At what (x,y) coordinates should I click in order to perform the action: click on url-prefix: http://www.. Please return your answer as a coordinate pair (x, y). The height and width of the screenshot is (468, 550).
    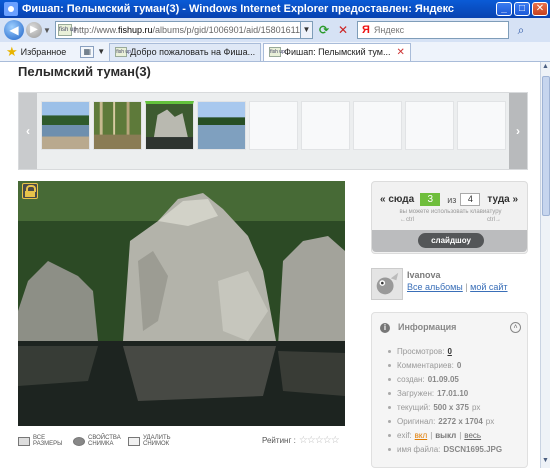
    Looking at the image, I should click on (96, 30).